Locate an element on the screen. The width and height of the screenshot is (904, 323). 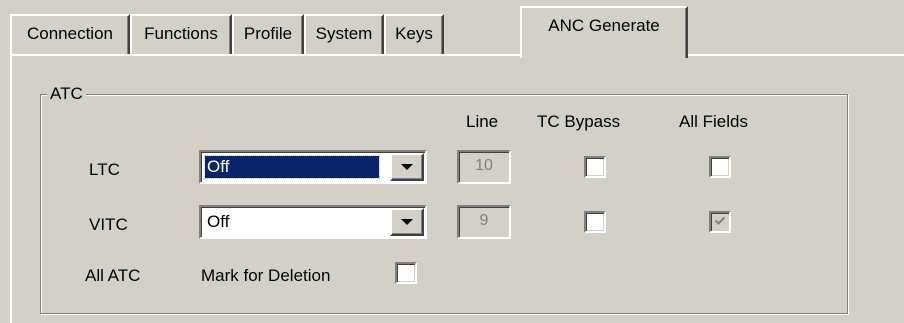
tab-label: System is located at coordinates (344, 33).